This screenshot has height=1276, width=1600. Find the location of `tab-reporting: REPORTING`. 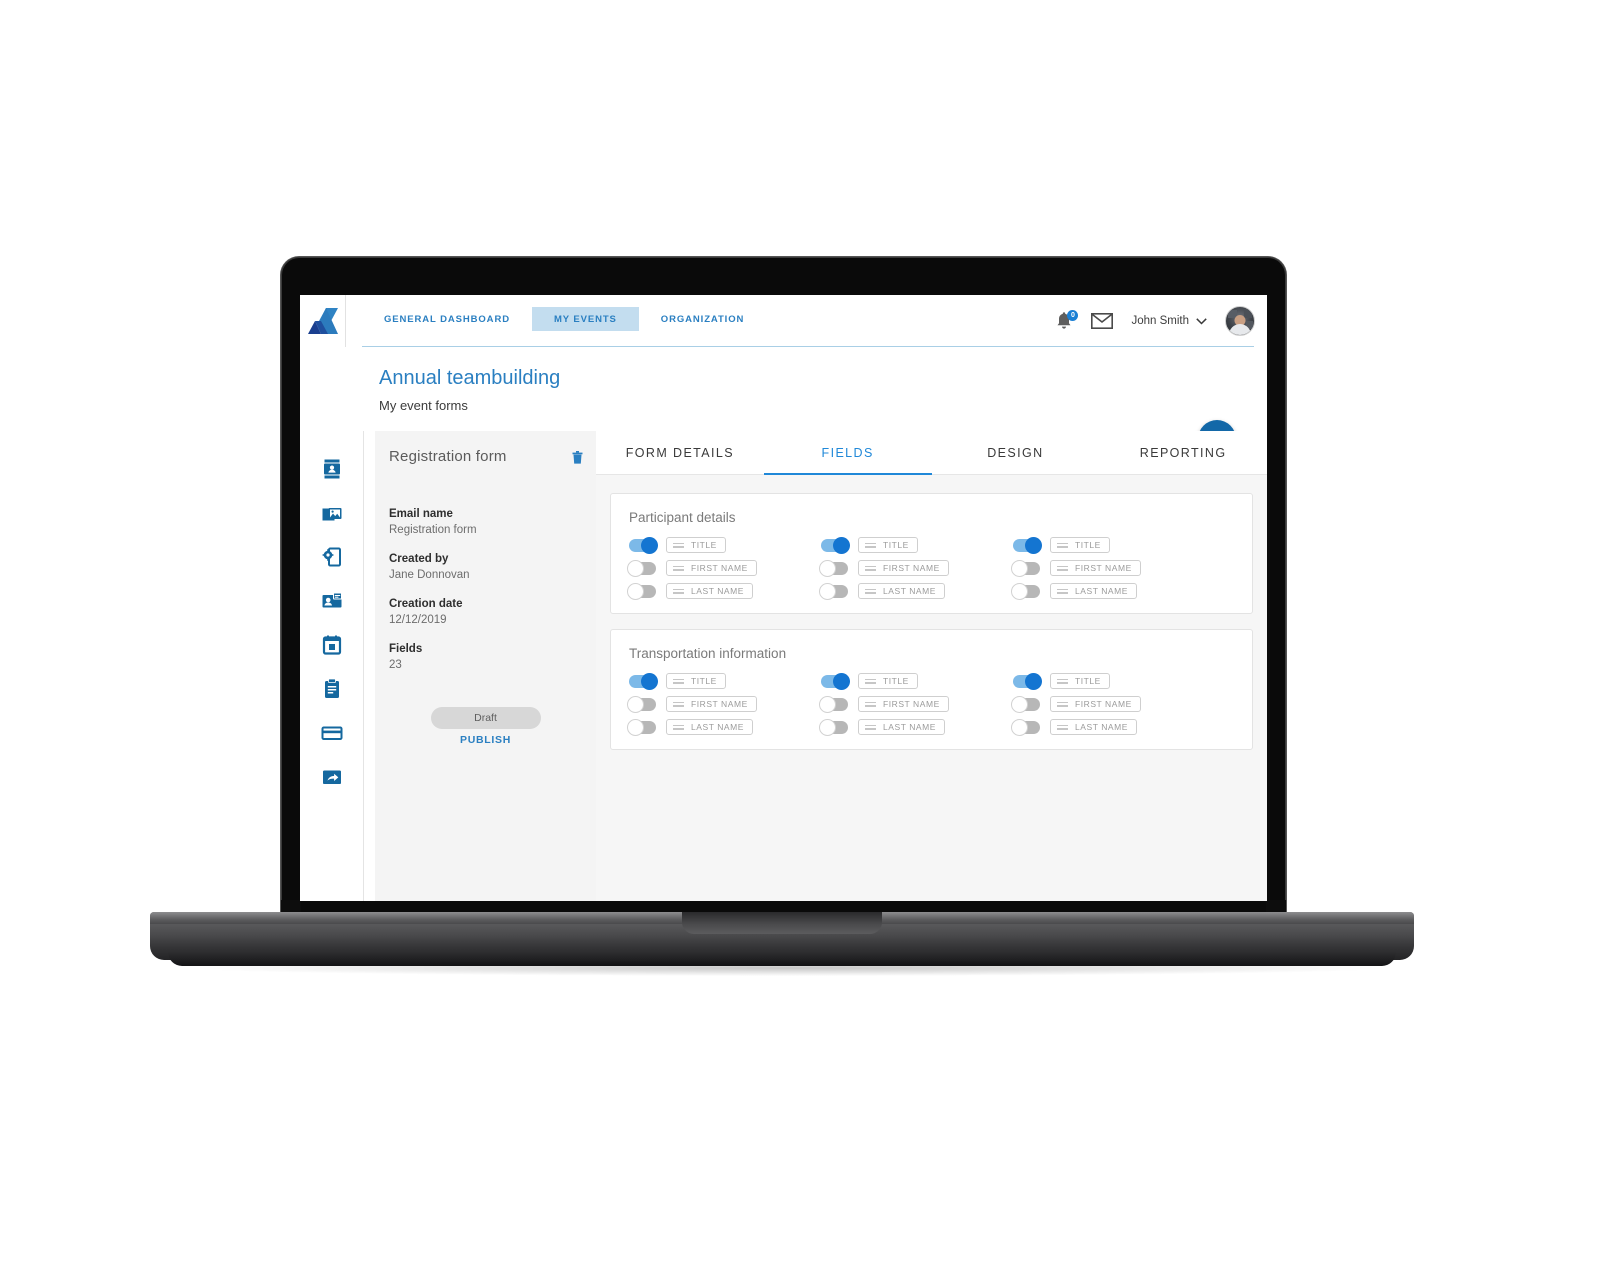

tab-reporting: REPORTING is located at coordinates (1183, 452).